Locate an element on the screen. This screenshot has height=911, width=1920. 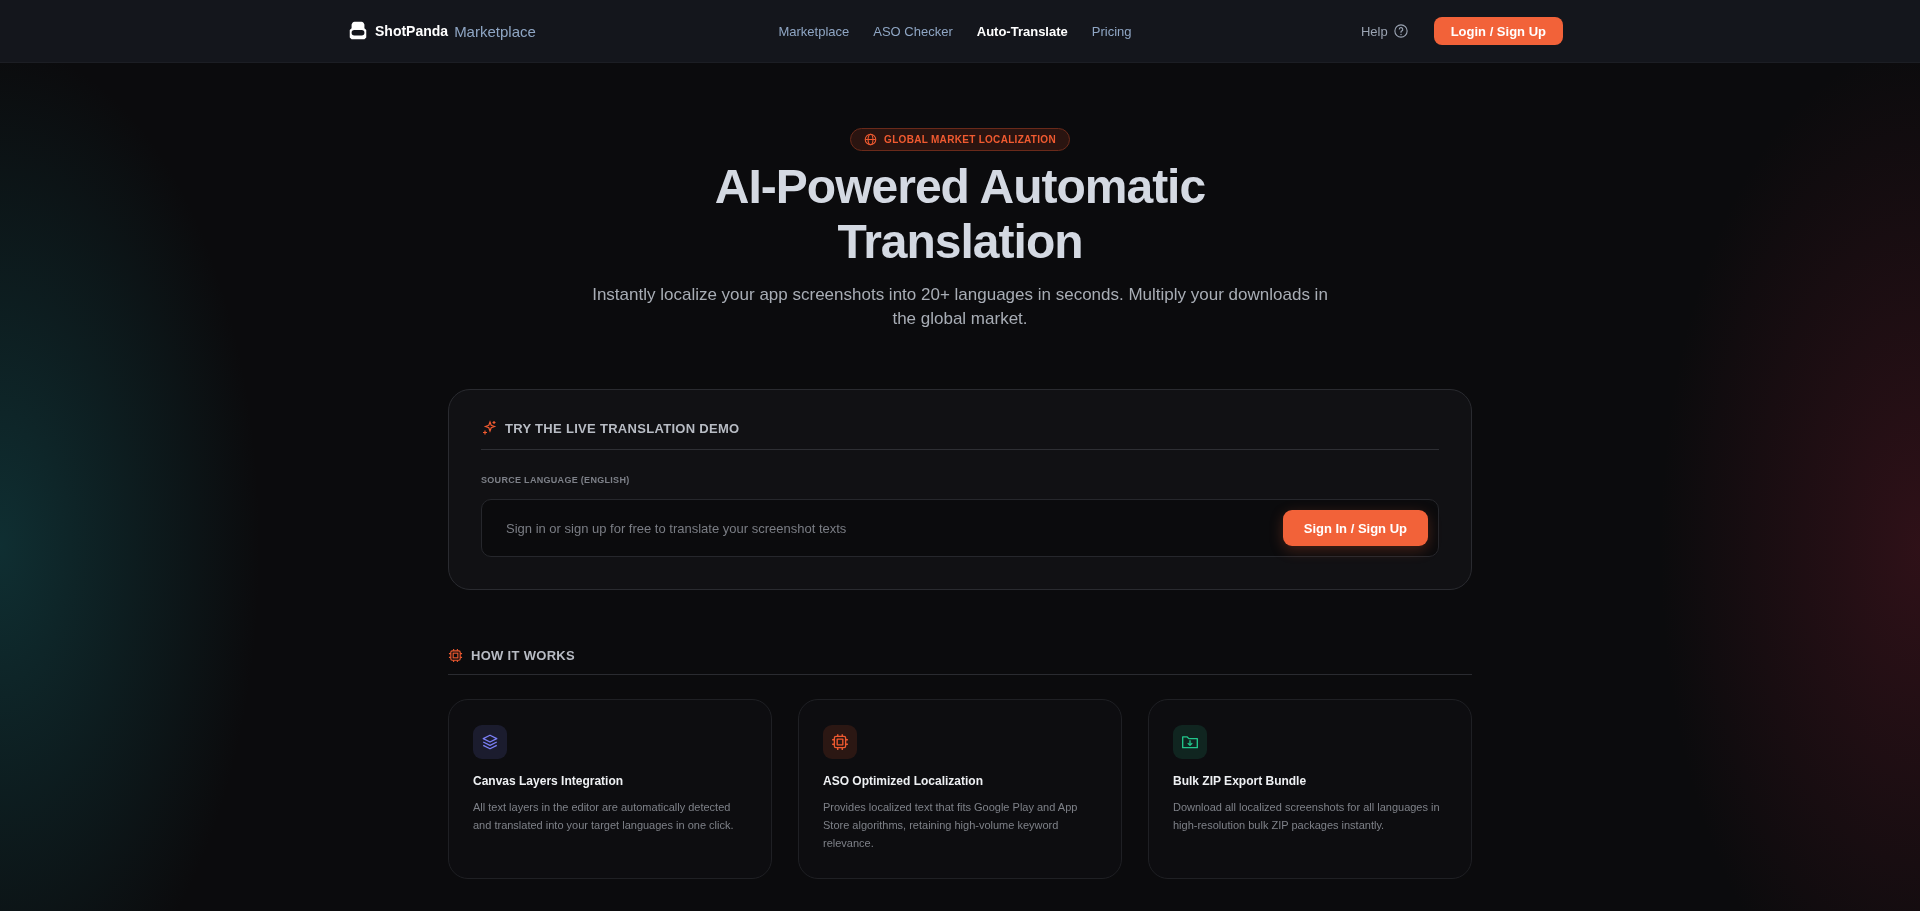
chip-icon is located at coordinates (455, 655).